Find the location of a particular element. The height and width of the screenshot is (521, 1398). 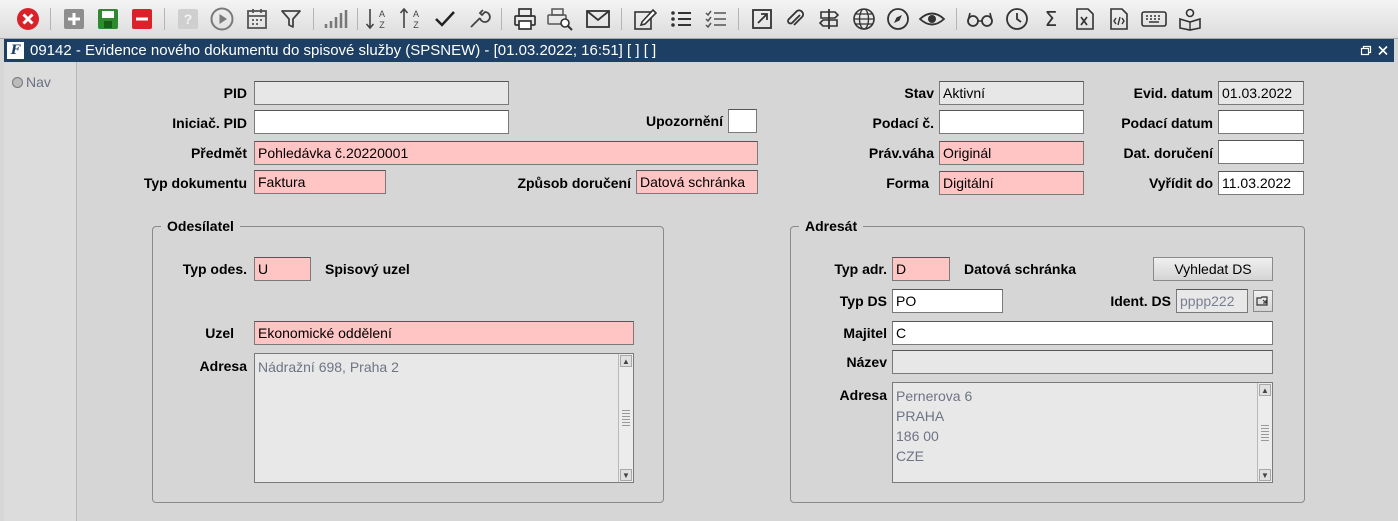

typ-odes-field: U is located at coordinates (282, 269).